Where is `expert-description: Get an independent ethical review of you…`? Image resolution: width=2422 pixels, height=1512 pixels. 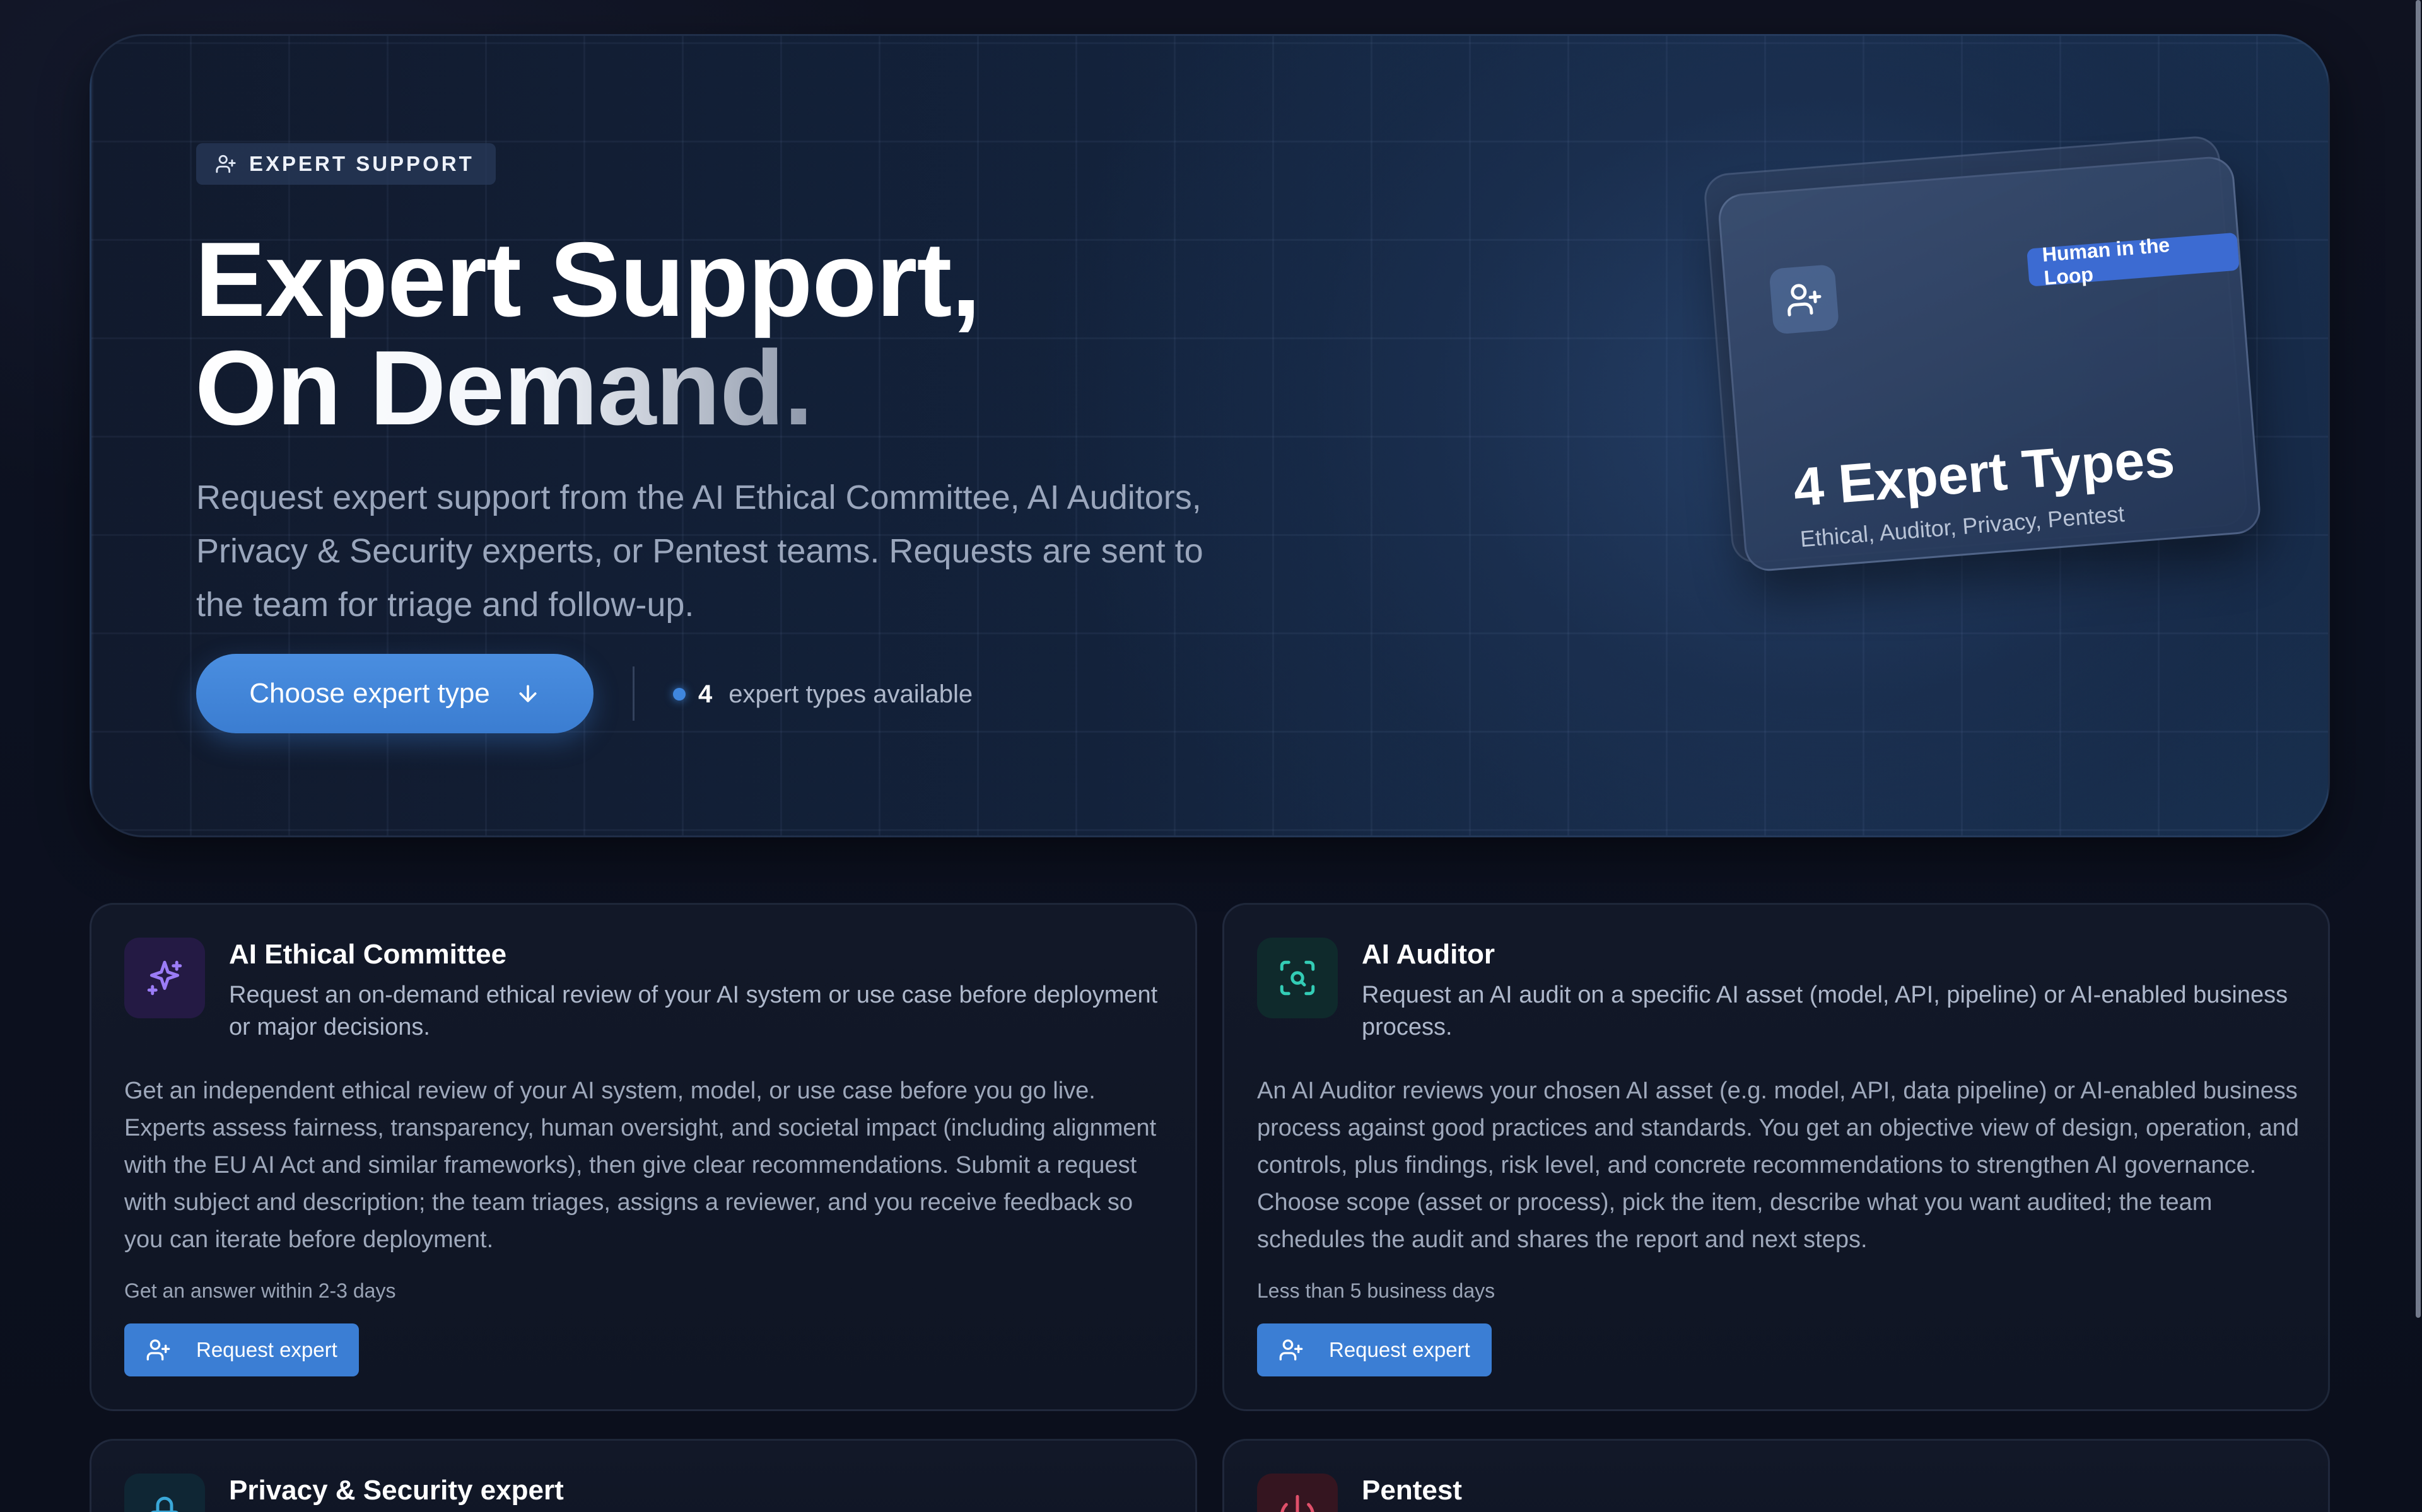
expert-description: Get an independent ethical review of you… is located at coordinates (640, 1166).